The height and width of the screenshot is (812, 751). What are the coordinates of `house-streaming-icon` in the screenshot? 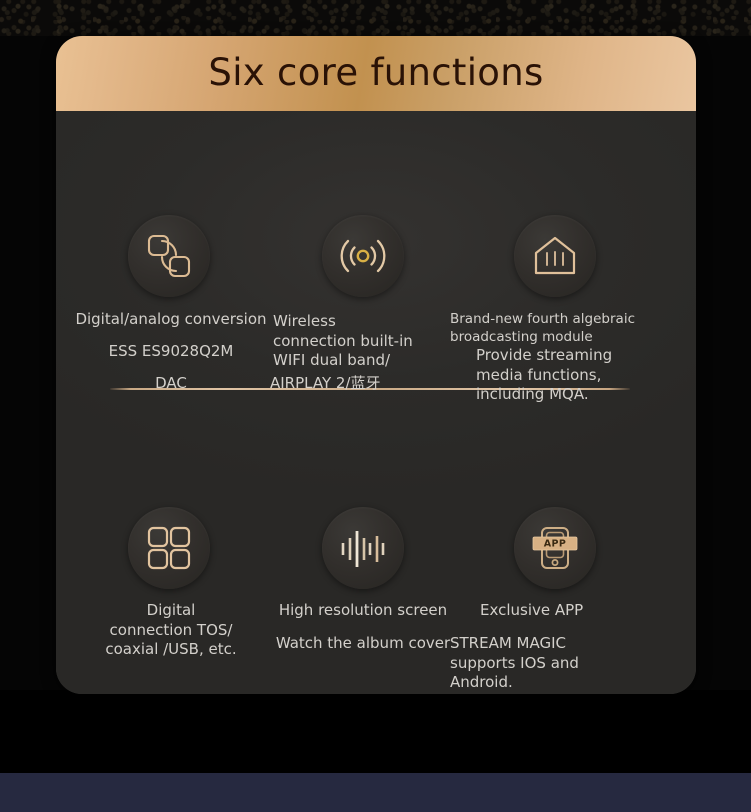 It's located at (555, 256).